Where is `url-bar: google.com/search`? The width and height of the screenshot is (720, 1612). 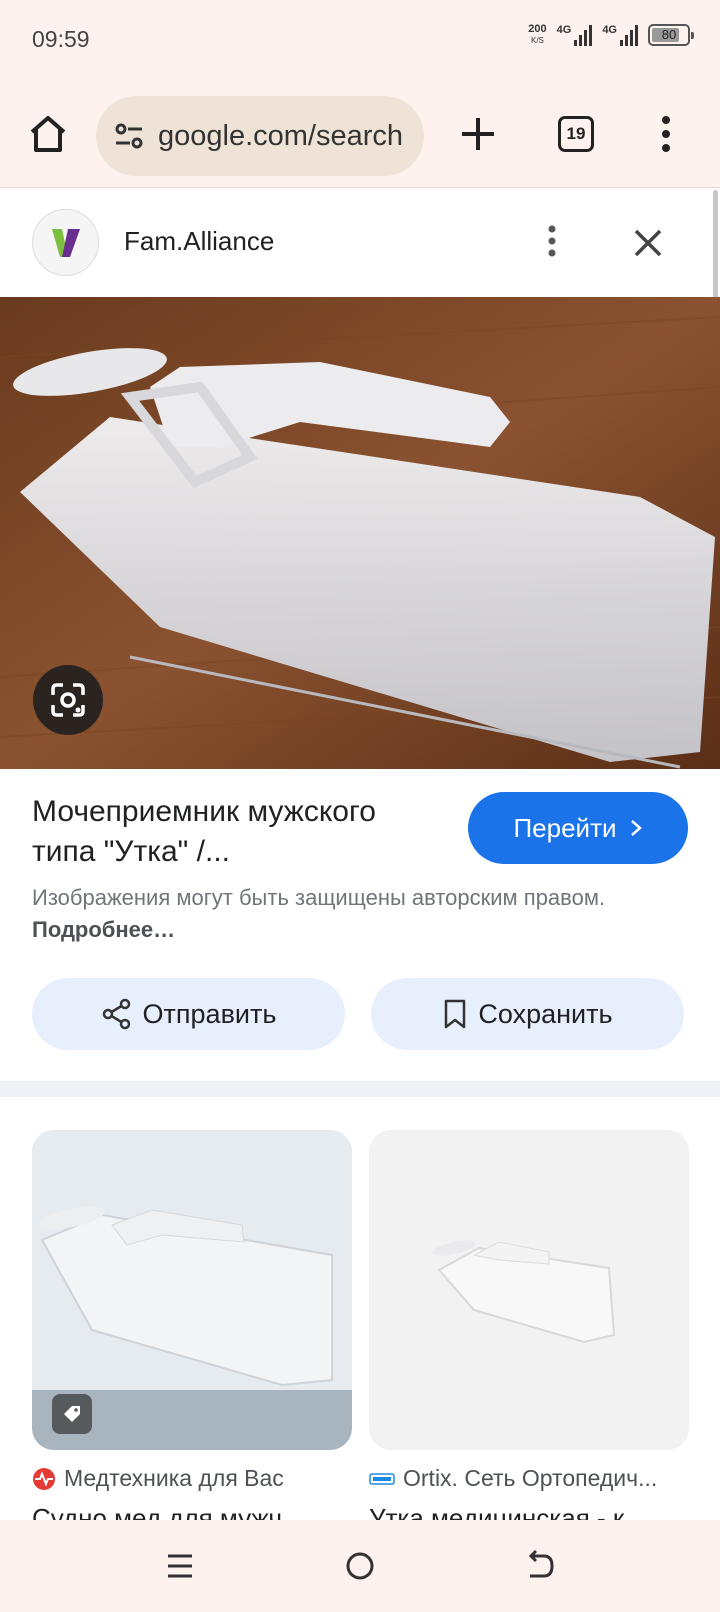
url-bar: google.com/search is located at coordinates (260, 136).